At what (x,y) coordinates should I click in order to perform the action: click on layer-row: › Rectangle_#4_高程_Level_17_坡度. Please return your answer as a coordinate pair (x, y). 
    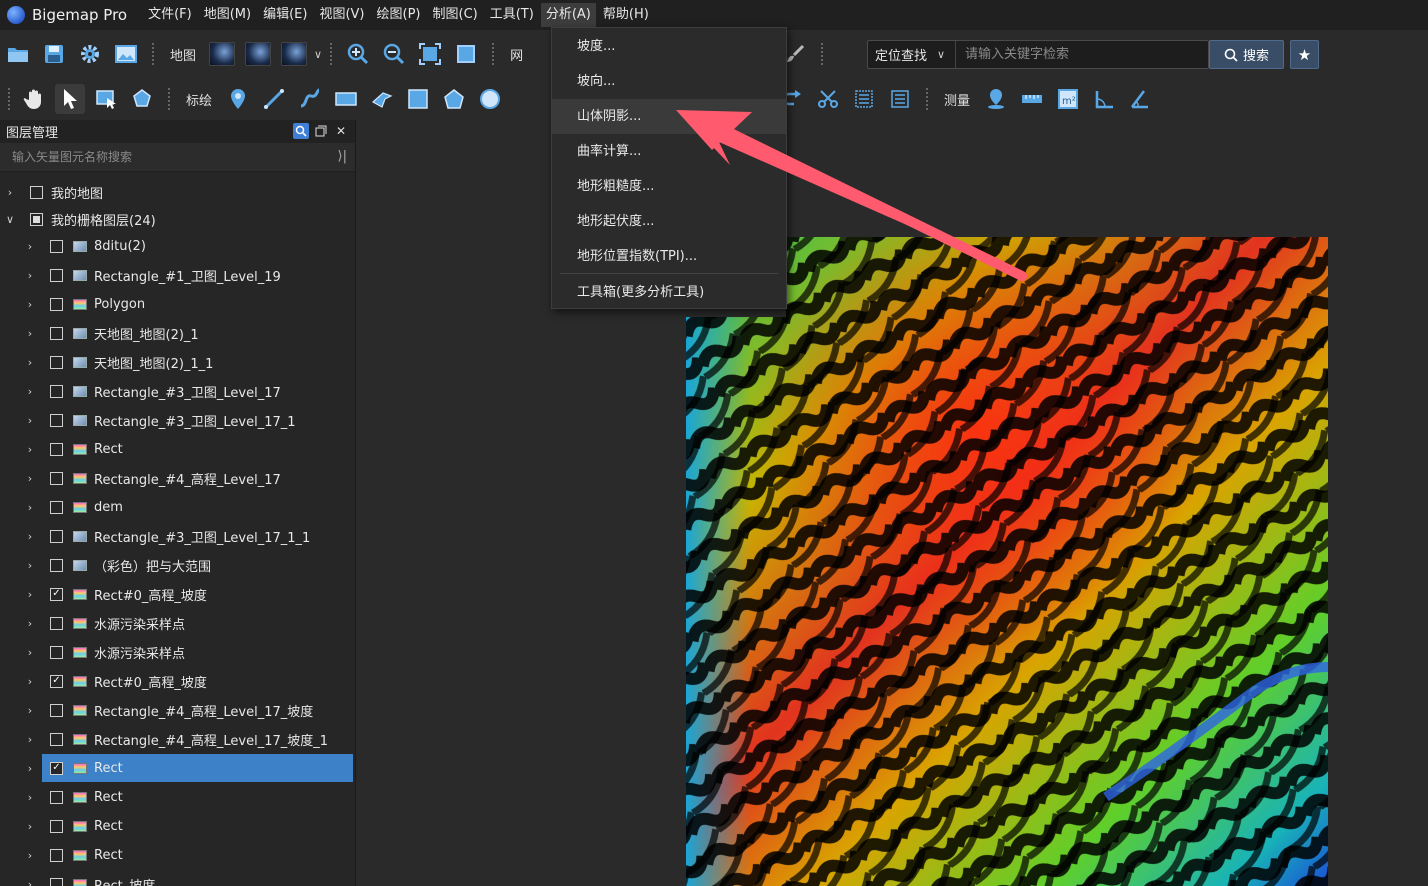
    Looking at the image, I should click on (177, 710).